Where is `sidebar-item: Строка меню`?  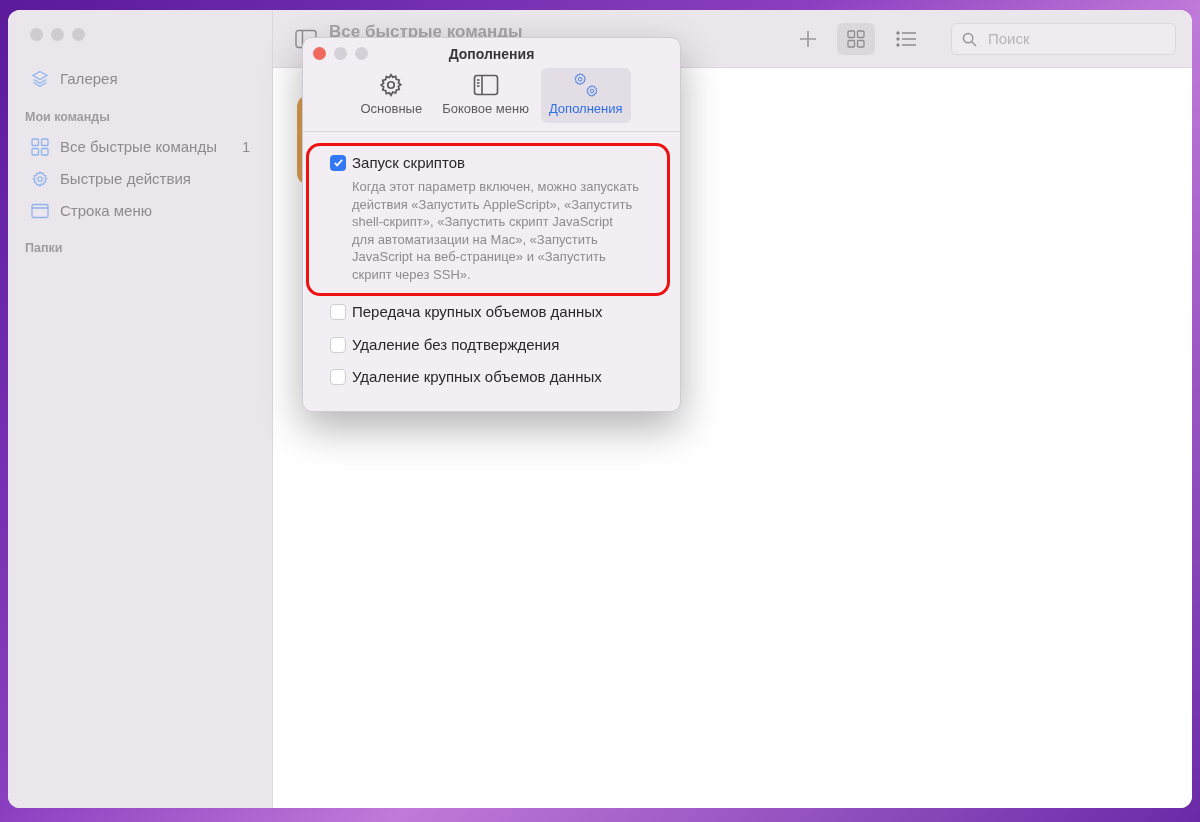 sidebar-item: Строка меню is located at coordinates (140, 211).